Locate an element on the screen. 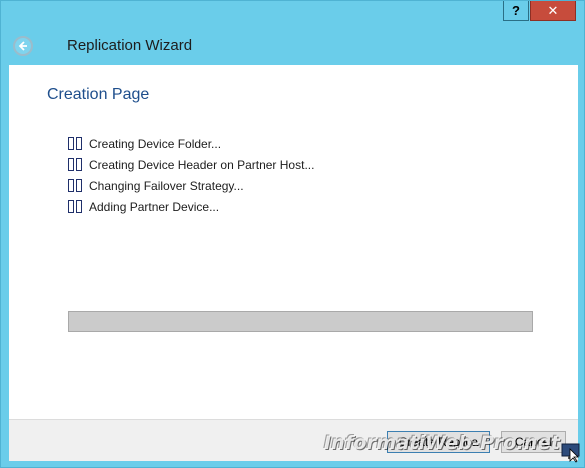 The width and height of the screenshot is (585, 468). back-button is located at coordinates (23, 46).